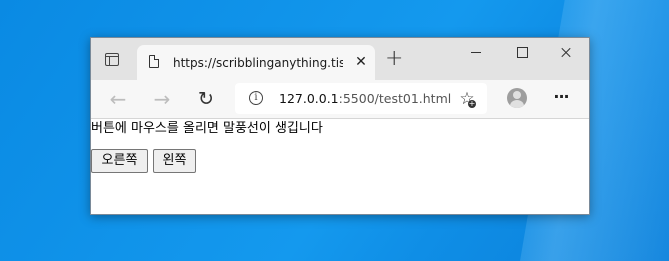  Describe the element at coordinates (162, 99) in the screenshot. I see `forward-arrow-icon: →` at that location.